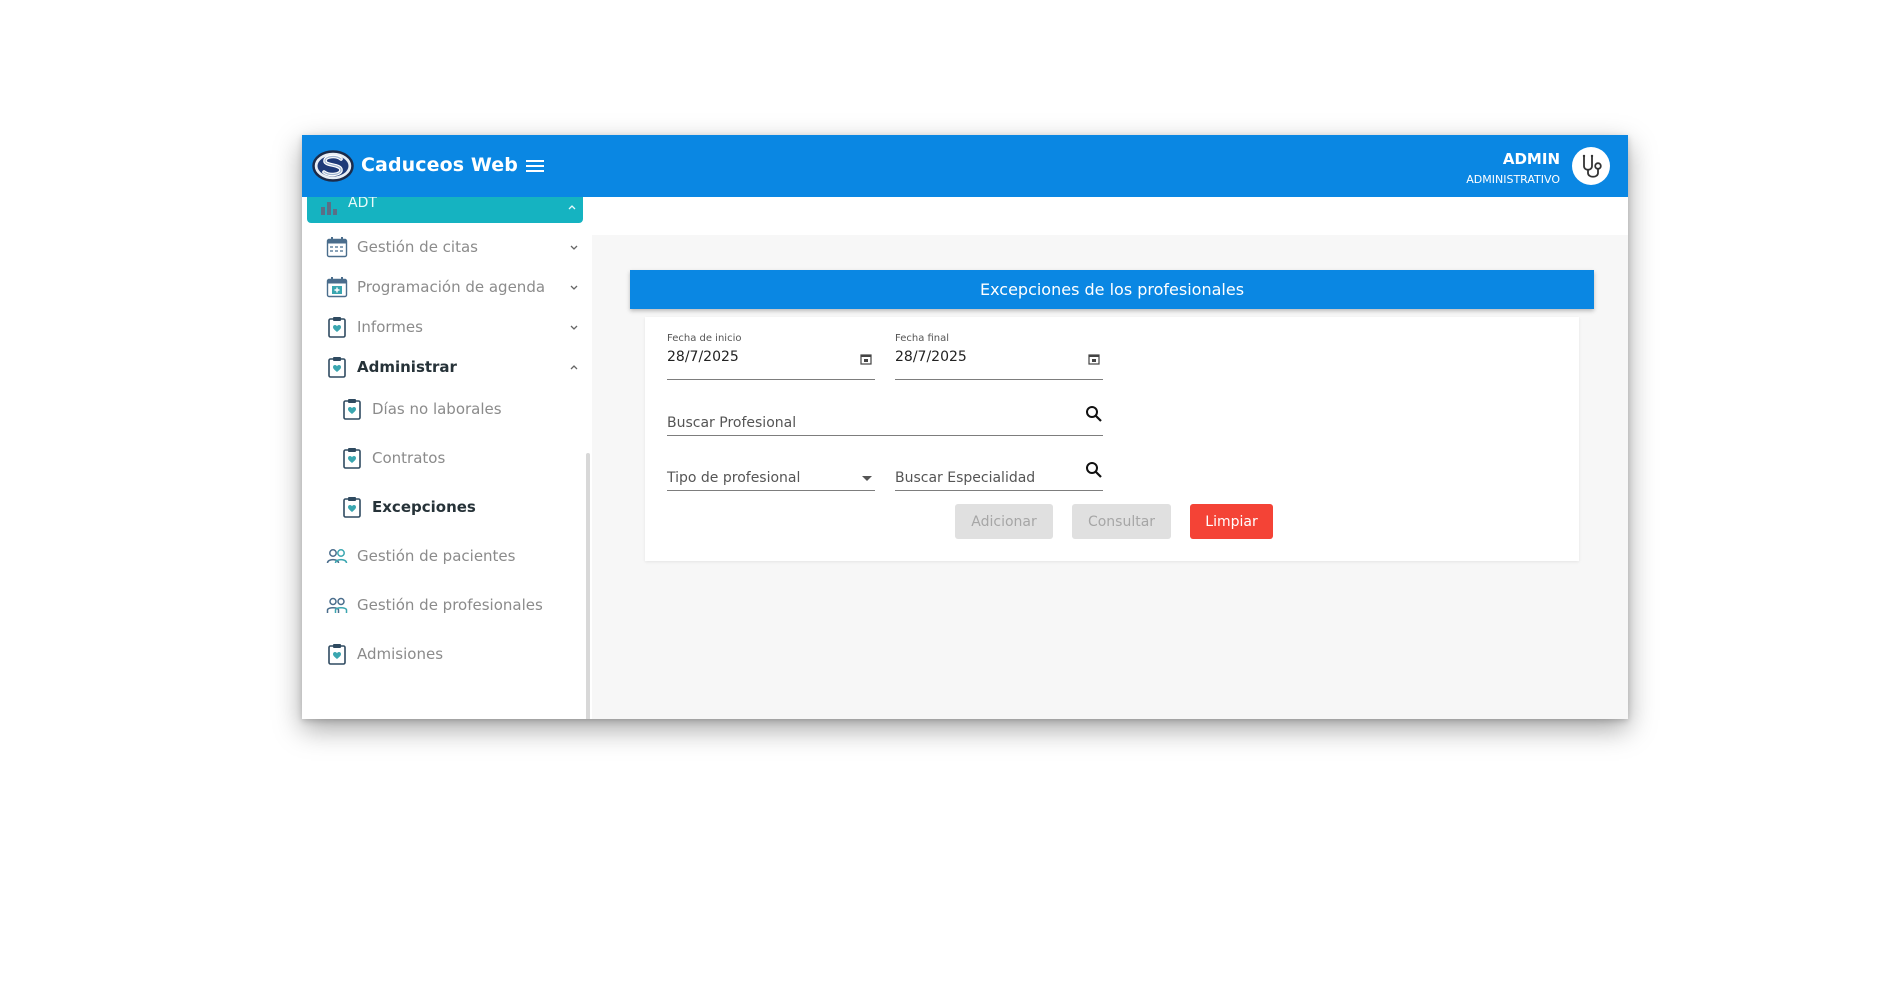  Describe the element at coordinates (1231, 521) in the screenshot. I see `clear-button: Limpiar` at that location.